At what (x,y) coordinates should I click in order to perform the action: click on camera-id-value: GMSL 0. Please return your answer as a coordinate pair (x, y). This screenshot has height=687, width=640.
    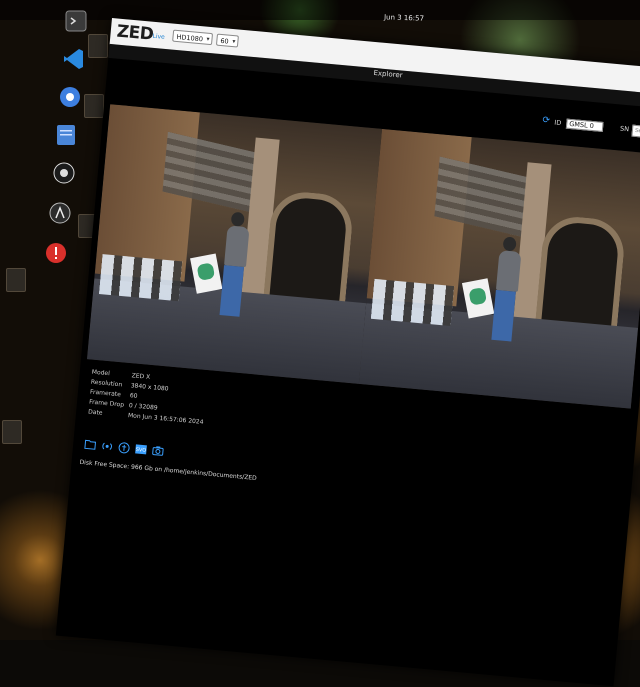
    Looking at the image, I should click on (581, 125).